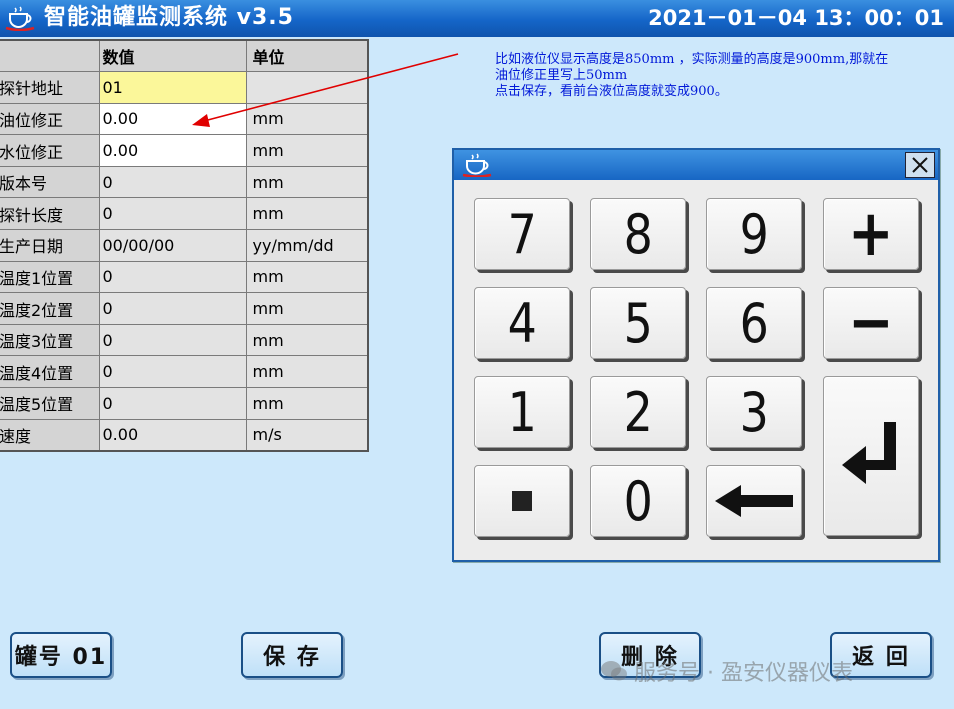 The width and height of the screenshot is (954, 709). What do you see at coordinates (172, 277) in the screenshot?
I see `temp1-position-value: 0` at bounding box center [172, 277].